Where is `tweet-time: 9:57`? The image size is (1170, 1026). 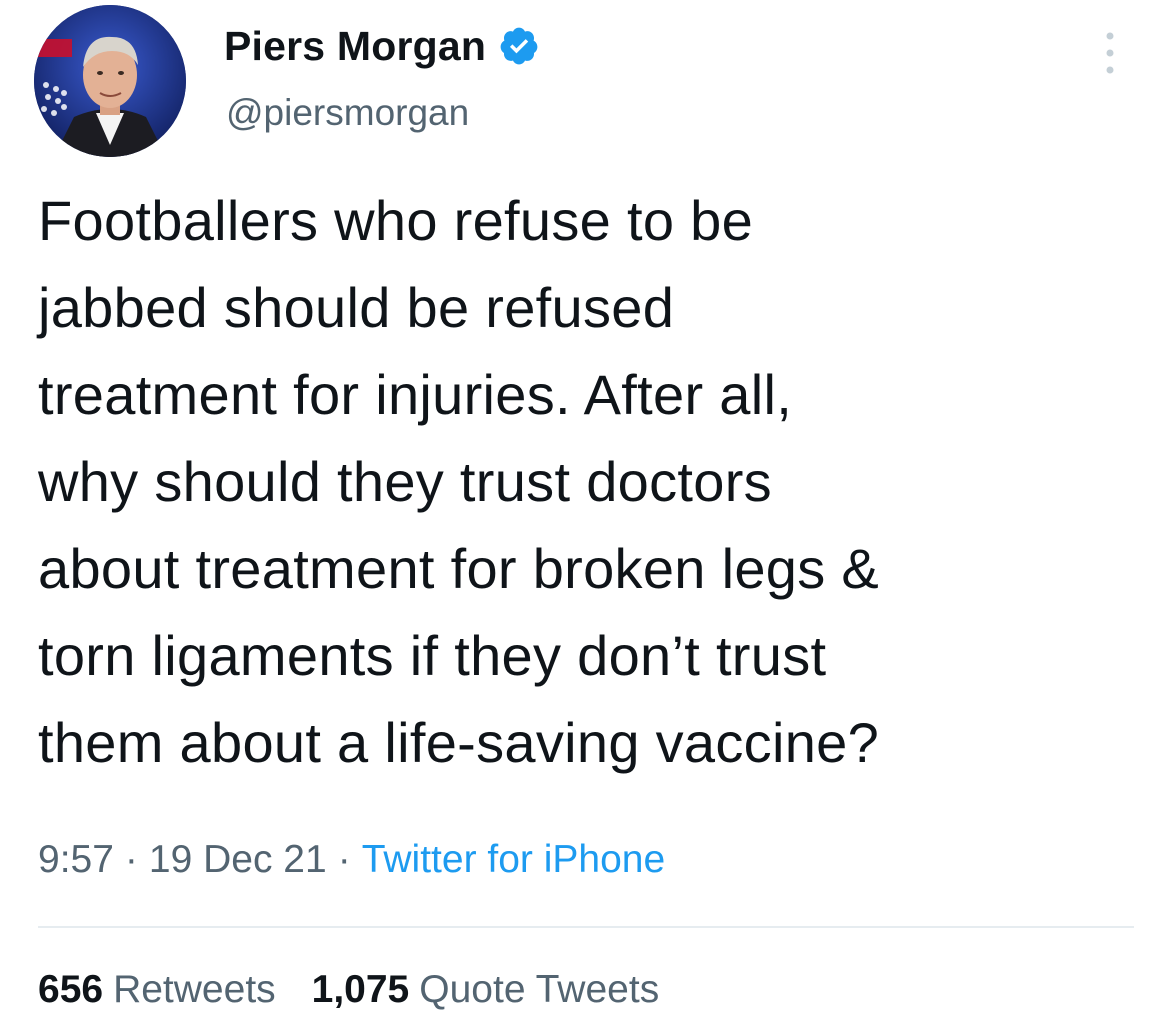
tweet-time: 9:57 is located at coordinates (76, 860).